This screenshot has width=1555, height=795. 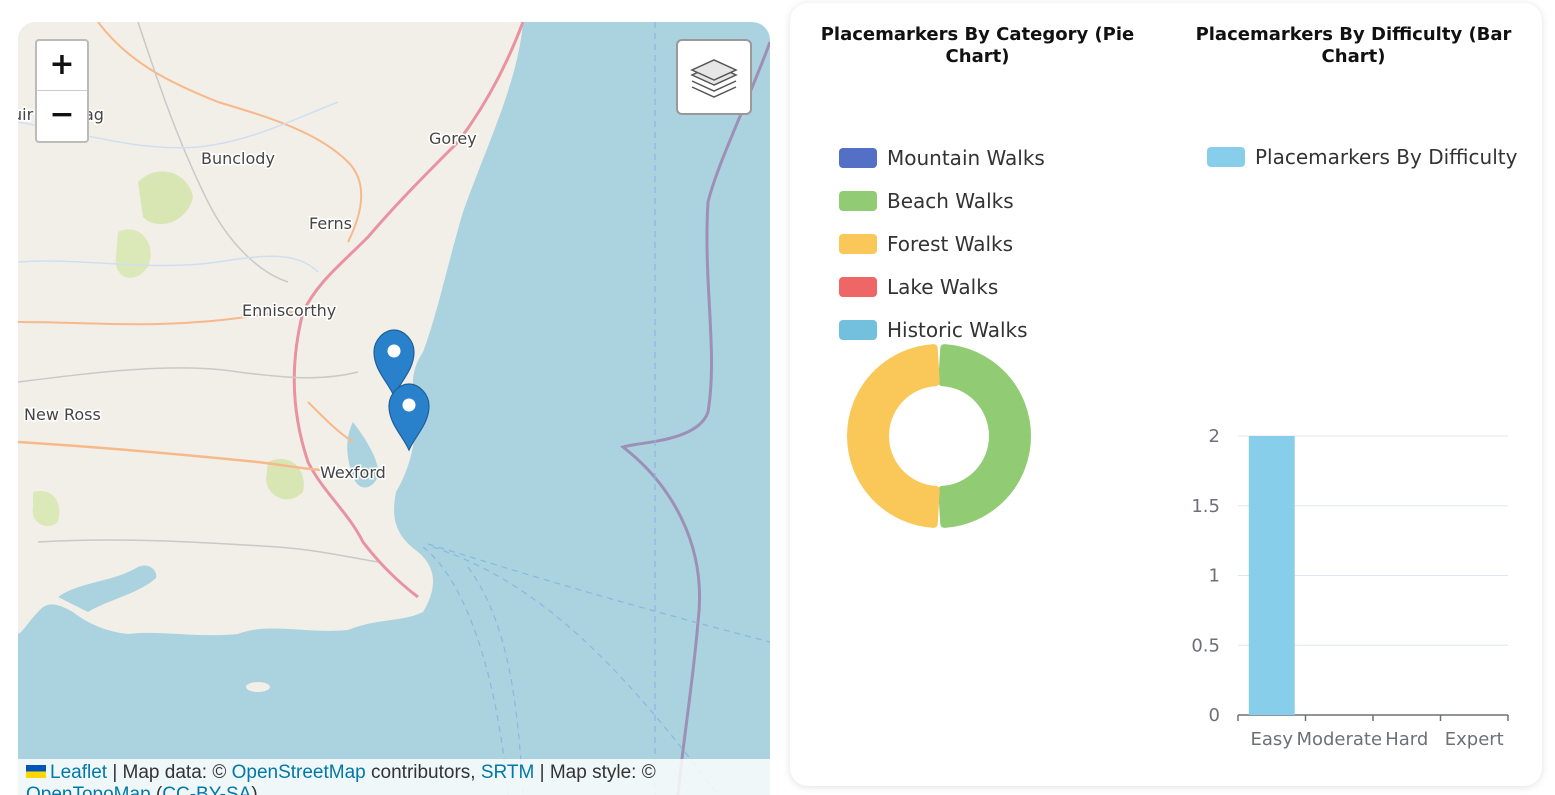 What do you see at coordinates (156, 789) in the screenshot?
I see `attribution-text: (` at bounding box center [156, 789].